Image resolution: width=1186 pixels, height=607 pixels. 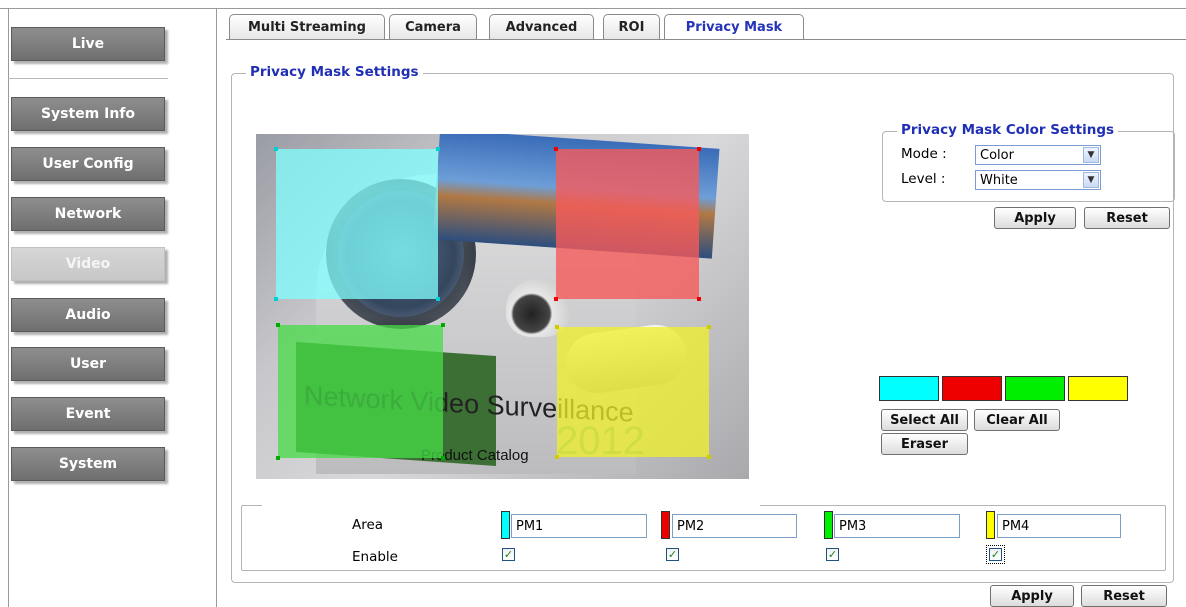 I want to click on area-name-input-pm4: PM4, so click(x=1059, y=526).